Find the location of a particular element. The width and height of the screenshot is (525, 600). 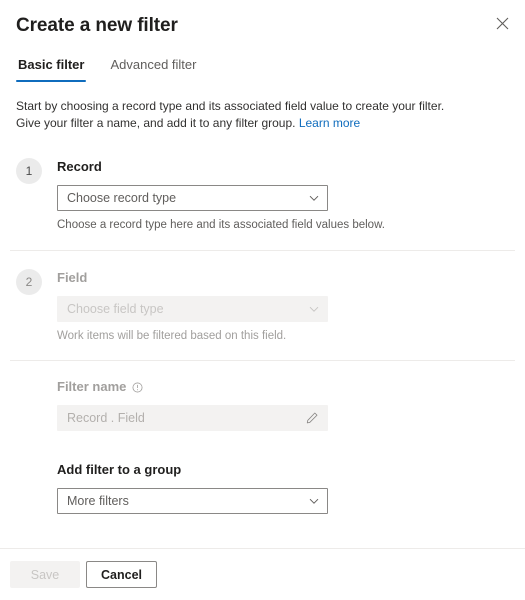

info-circle-icon is located at coordinates (137, 387).